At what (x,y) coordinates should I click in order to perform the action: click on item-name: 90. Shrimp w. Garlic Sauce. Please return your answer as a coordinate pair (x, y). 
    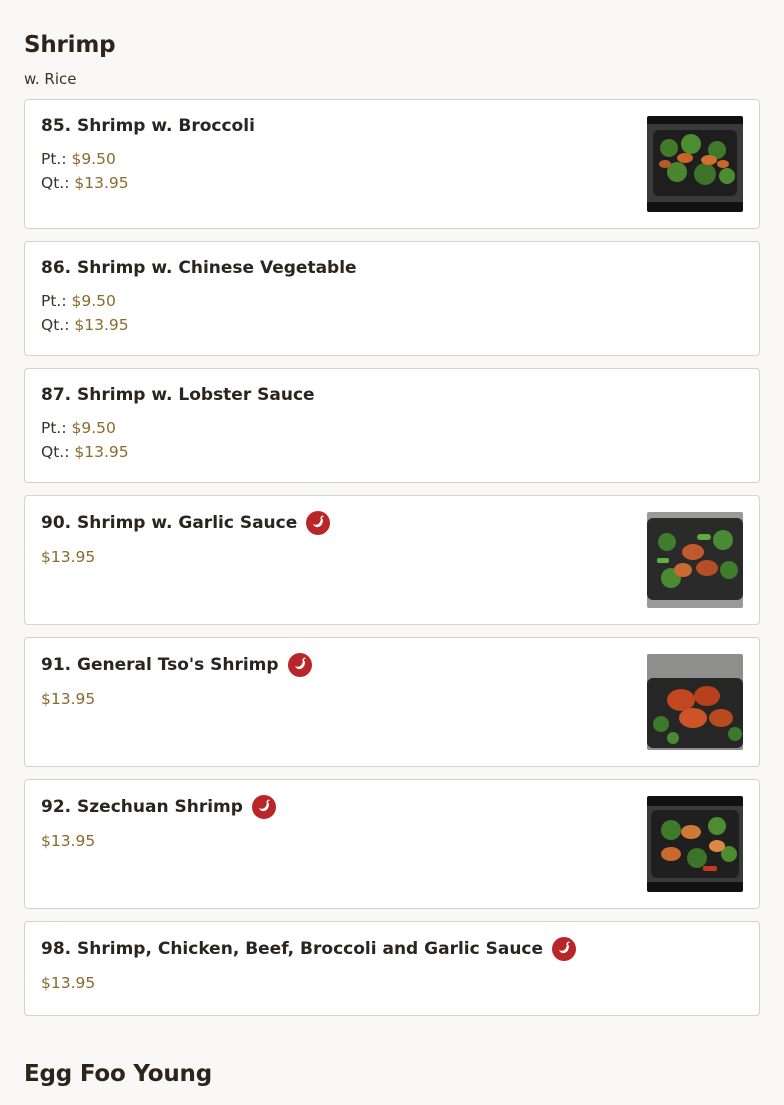
    Looking at the image, I should click on (392, 523).